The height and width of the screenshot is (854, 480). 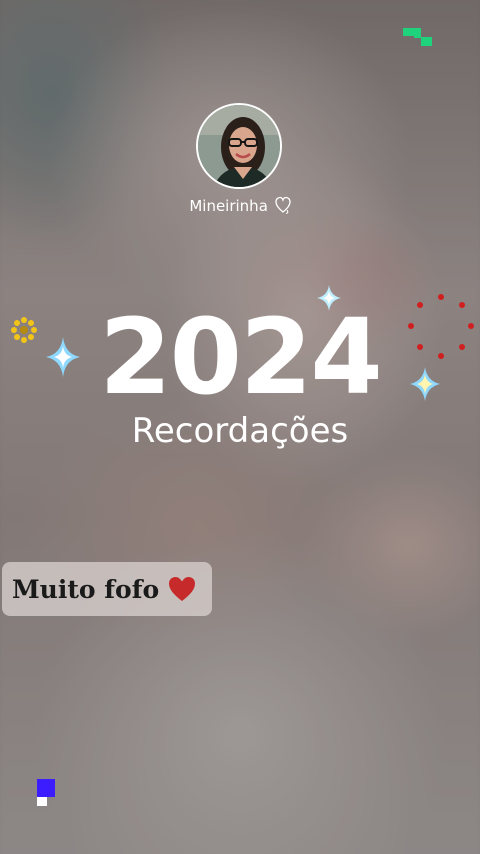 I want to click on username-label: Mineirinha, so click(x=240, y=205).